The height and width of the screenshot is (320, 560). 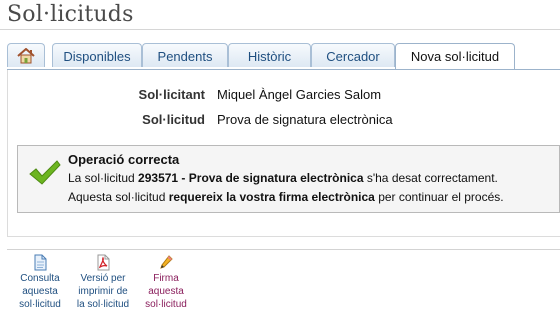 What do you see at coordinates (280, 29) in the screenshot?
I see `title-divider` at bounding box center [280, 29].